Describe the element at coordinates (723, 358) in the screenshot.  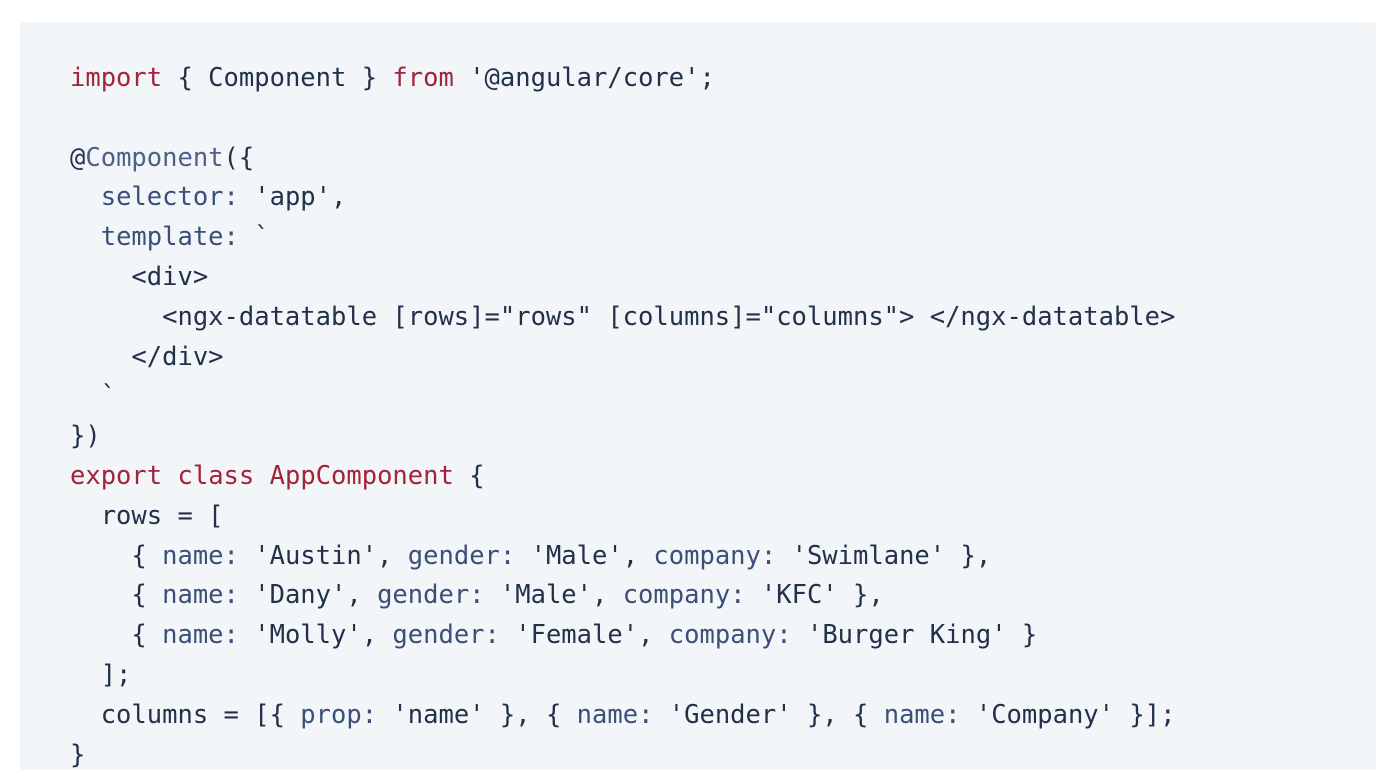
I see `code-line: </div>` at that location.